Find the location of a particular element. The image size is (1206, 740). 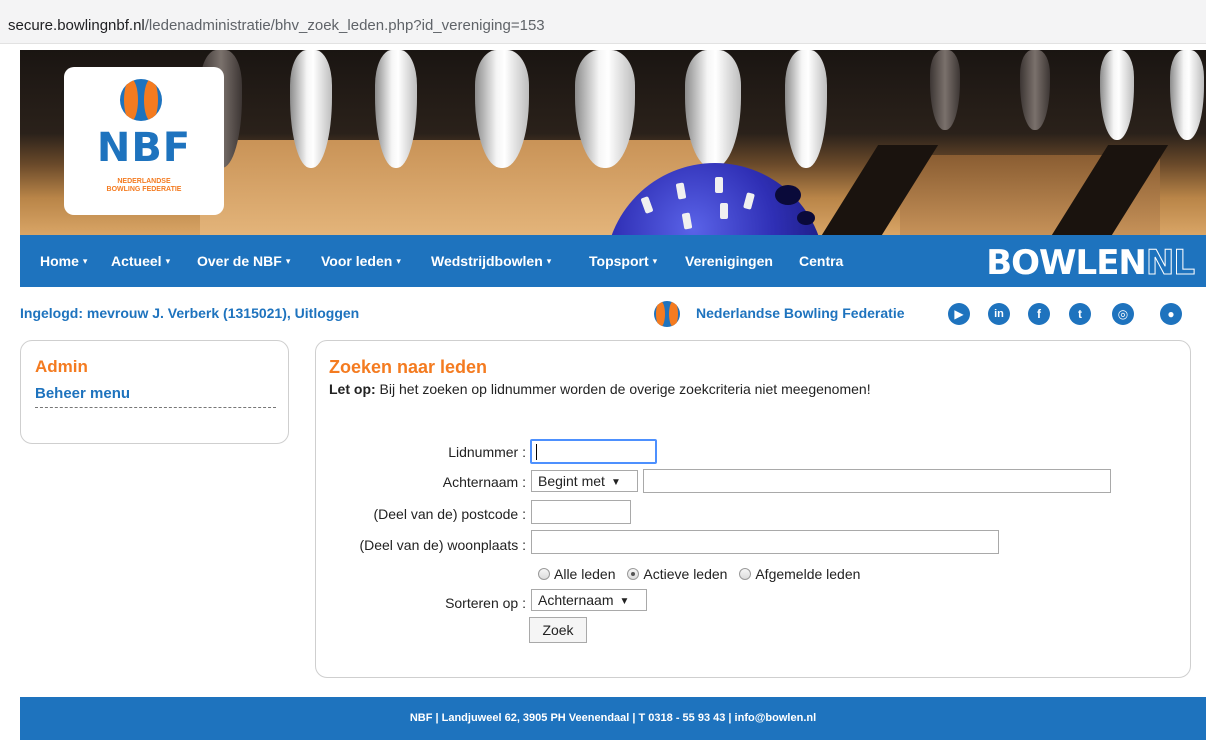

lidnummer-label: Lidnummer : is located at coordinates (487, 452).